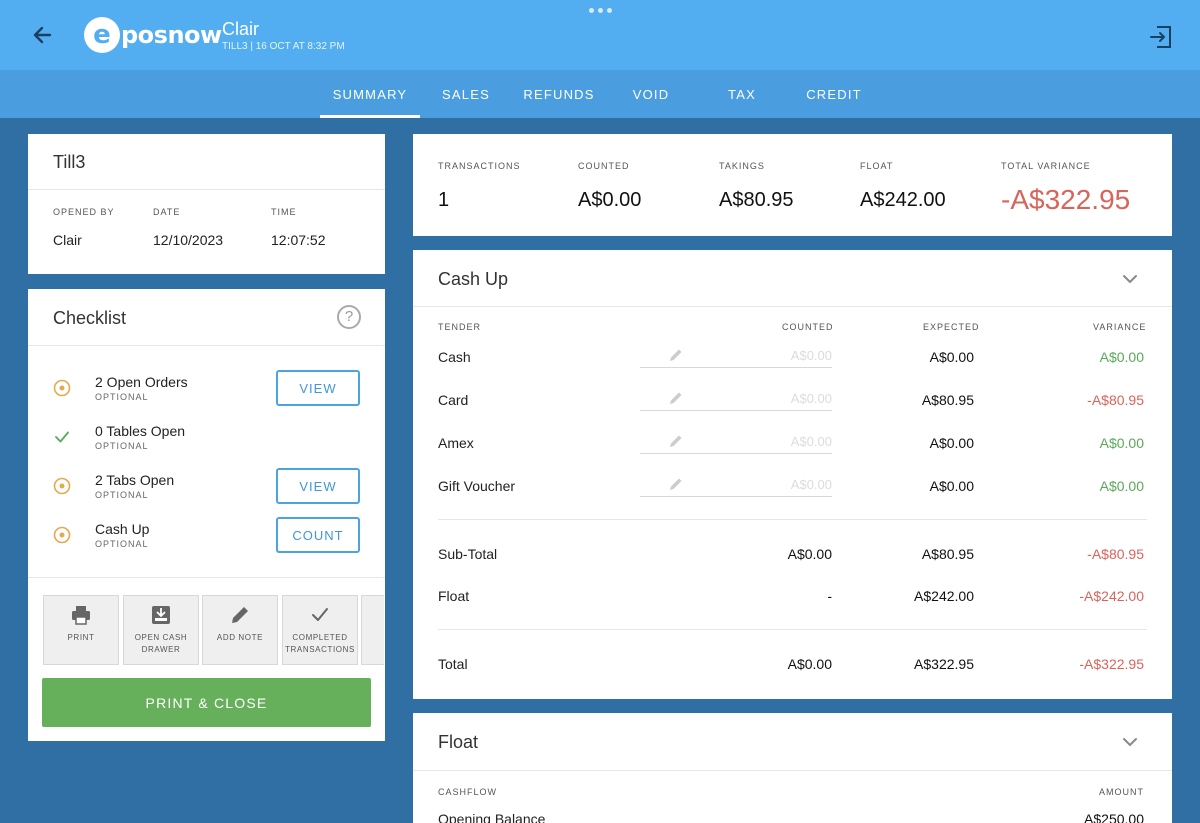  Describe the element at coordinates (167, 212) in the screenshot. I see `date-label: DATE` at that location.